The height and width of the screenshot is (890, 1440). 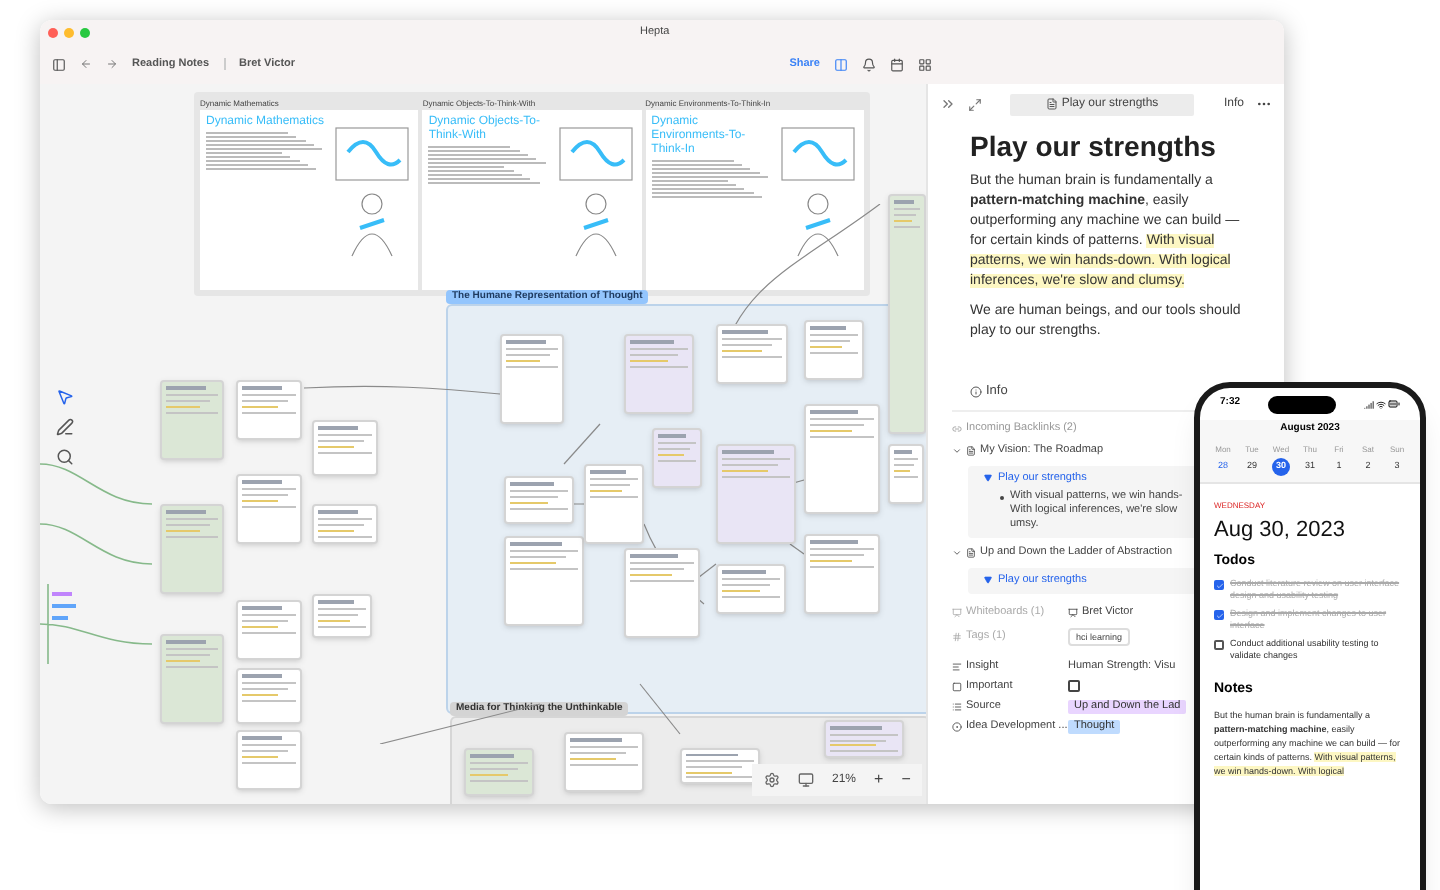 I want to click on date-heading: Aug 30, 2023, so click(x=1280, y=529).